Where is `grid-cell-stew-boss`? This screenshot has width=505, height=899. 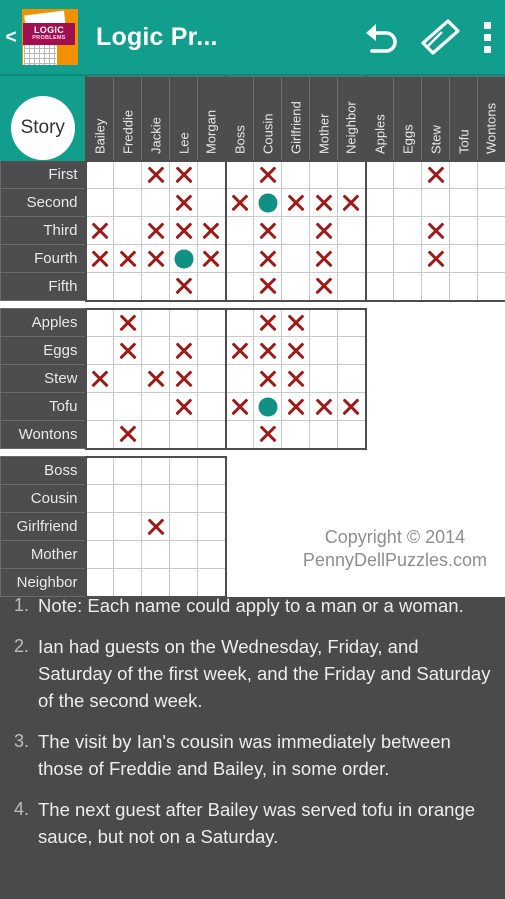 grid-cell-stew-boss is located at coordinates (239, 378).